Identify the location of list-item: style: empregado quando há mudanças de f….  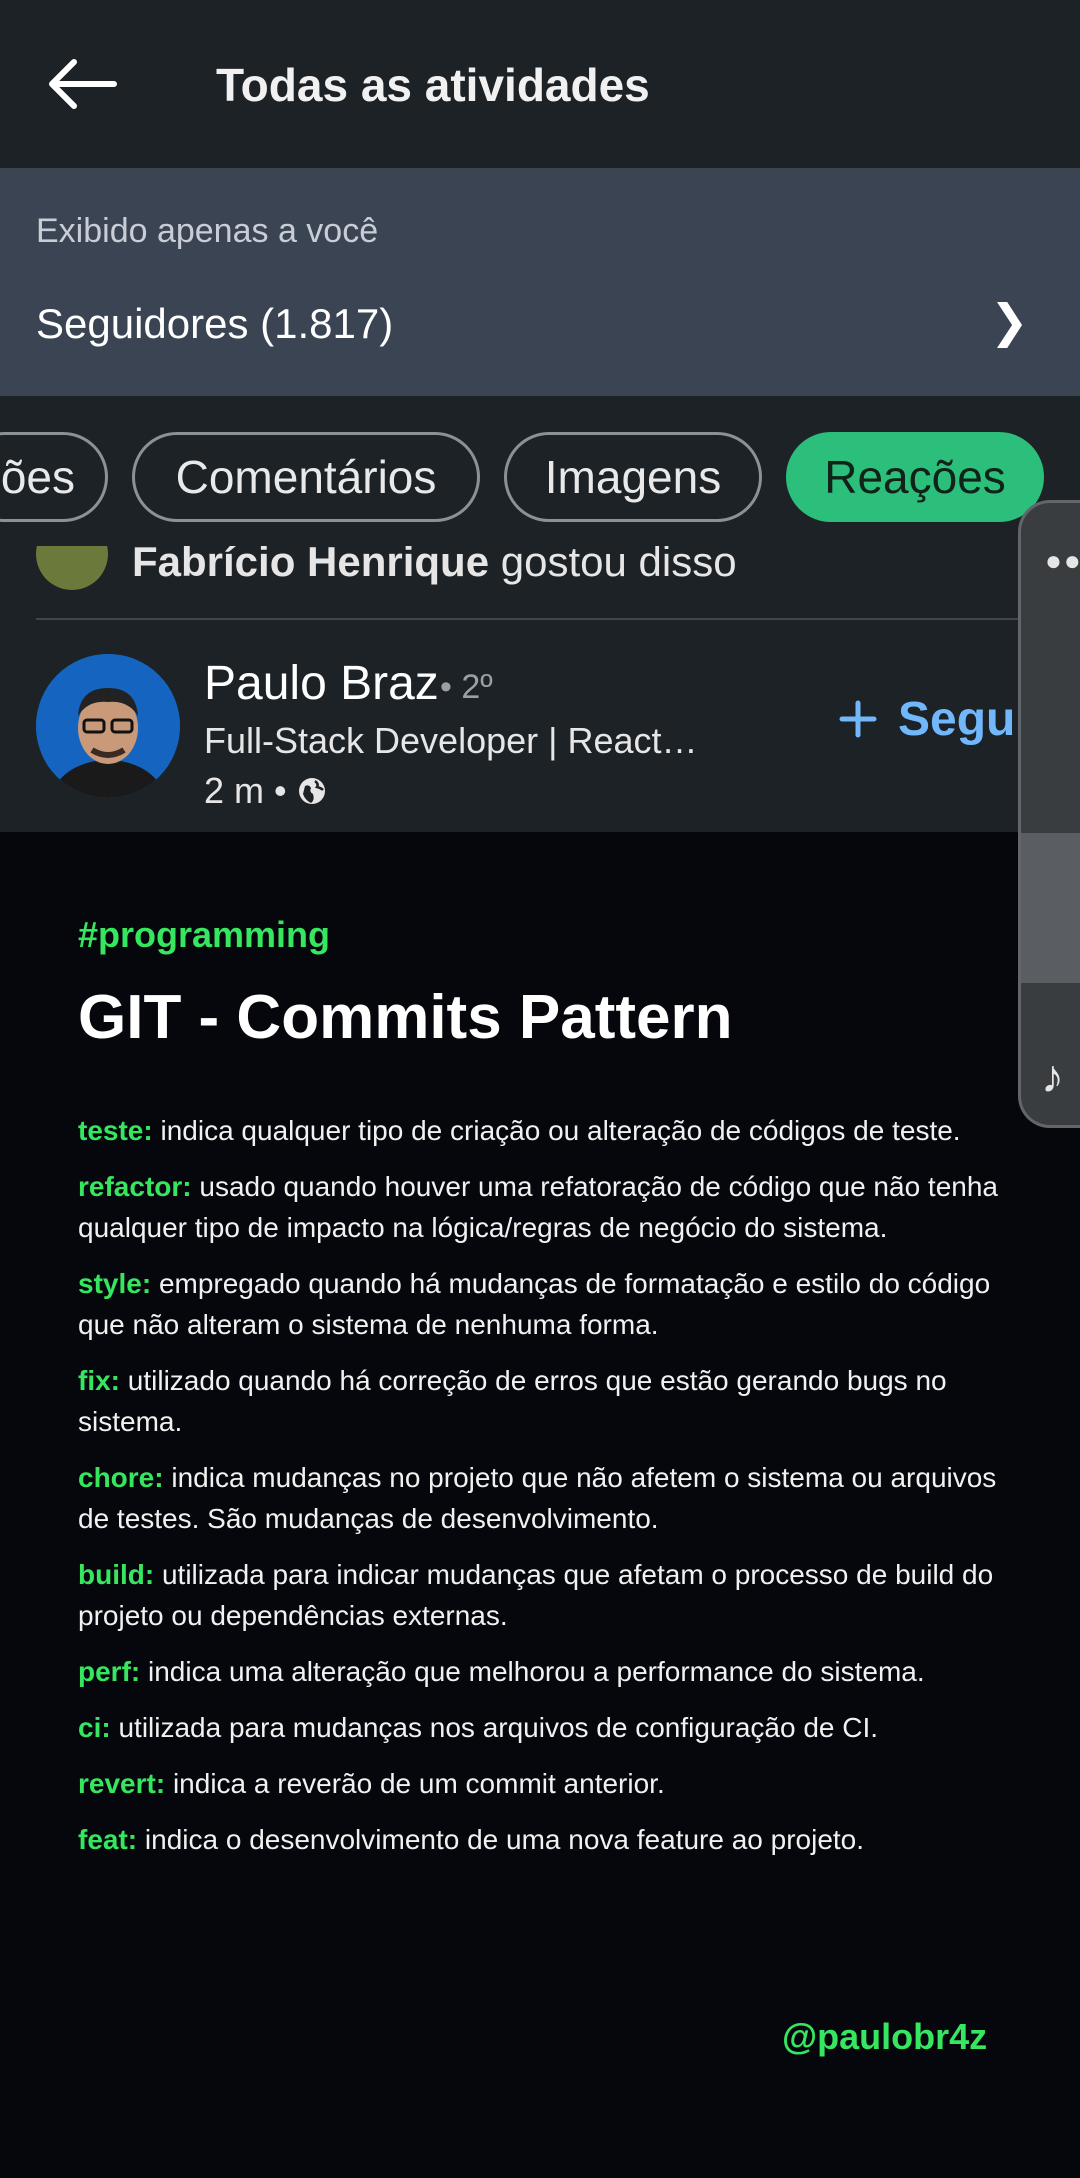
(534, 1304).